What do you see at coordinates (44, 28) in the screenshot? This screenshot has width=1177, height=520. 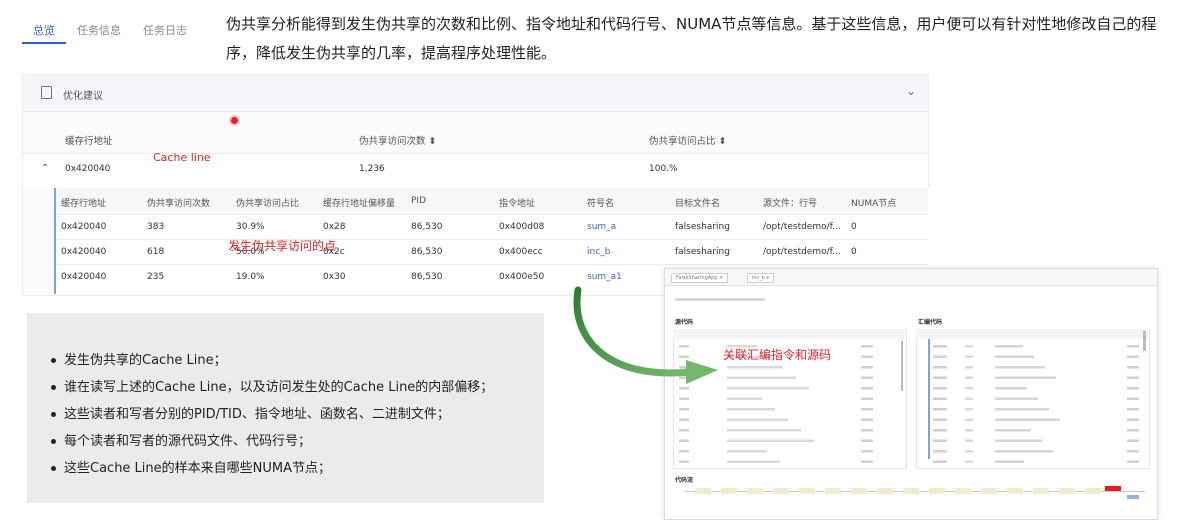 I see `tab-overview: 总览` at bounding box center [44, 28].